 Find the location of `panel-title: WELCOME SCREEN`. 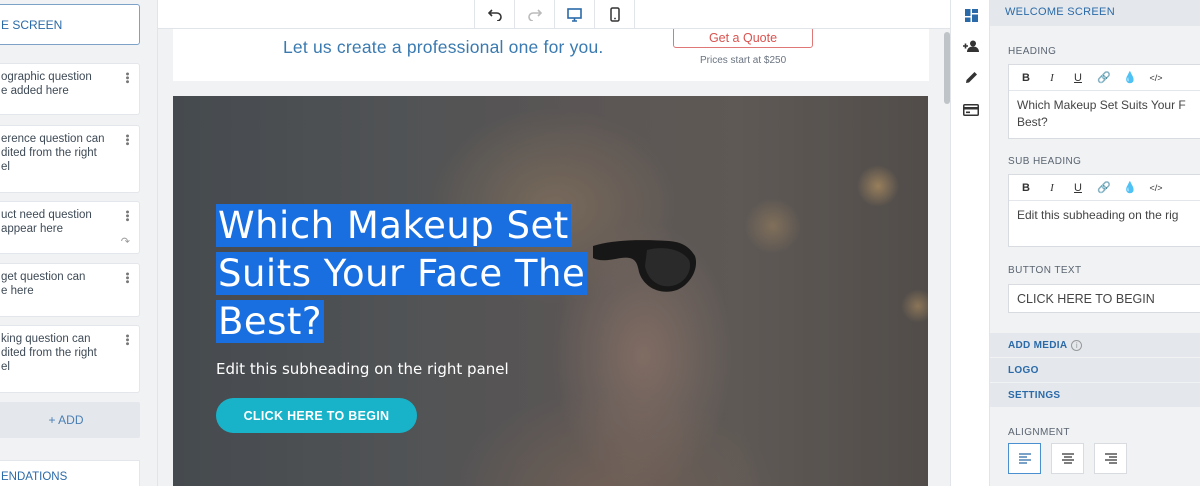

panel-title: WELCOME SCREEN is located at coordinates (1095, 13).